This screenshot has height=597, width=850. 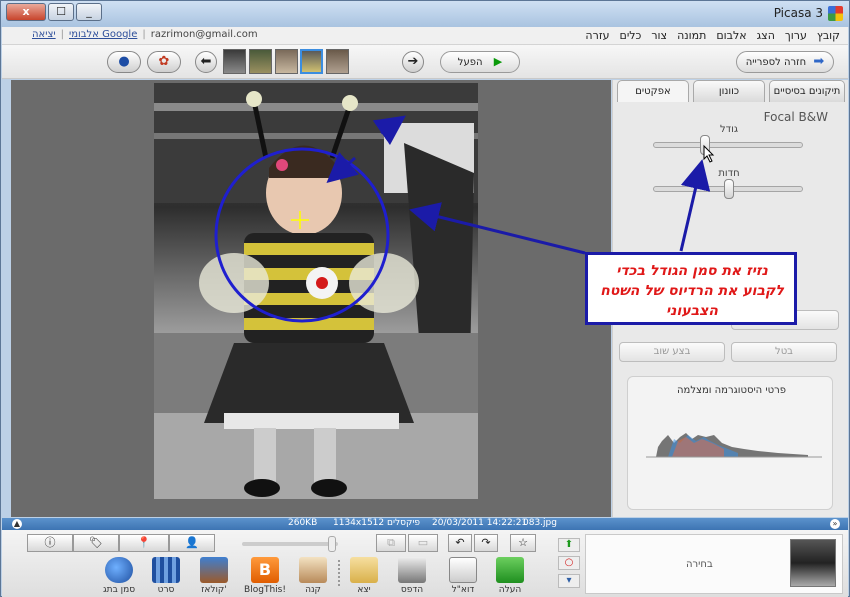 What do you see at coordinates (332, 544) in the screenshot?
I see `zoom-slider-handle` at bounding box center [332, 544].